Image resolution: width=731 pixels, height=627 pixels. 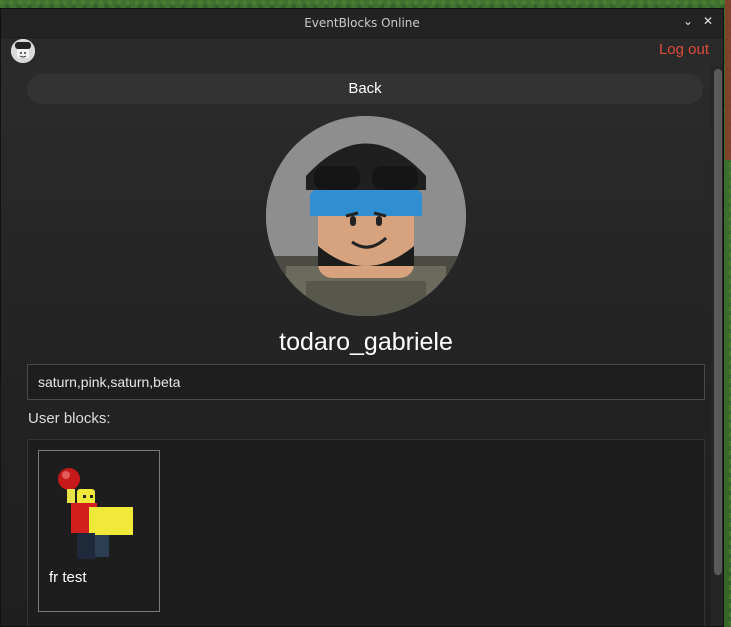 I want to click on block-card: fr test, so click(x=99, y=531).